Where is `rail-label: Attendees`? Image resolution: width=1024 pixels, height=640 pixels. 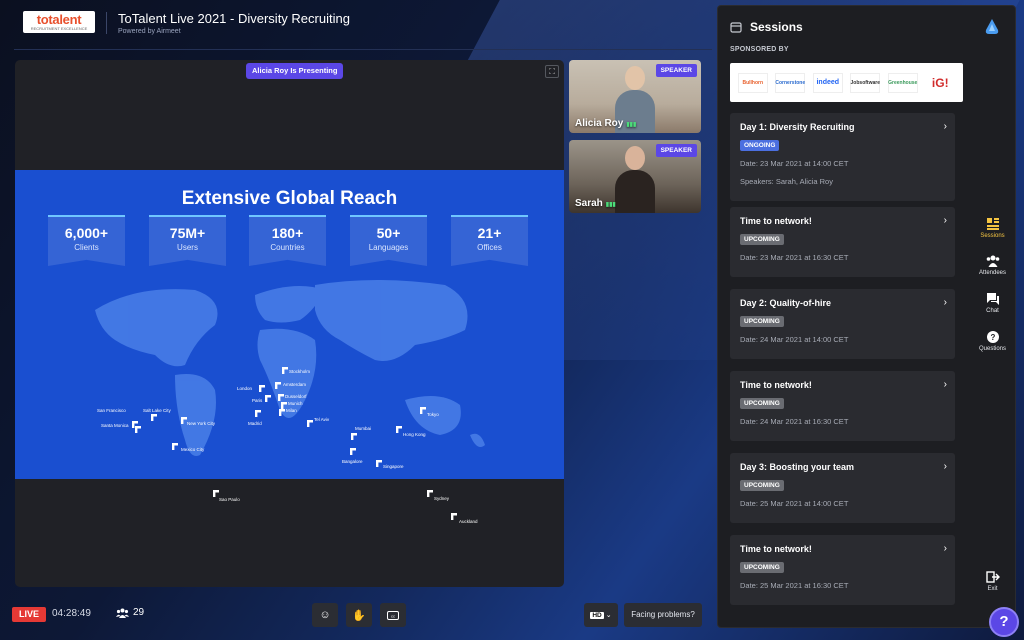 rail-label: Attendees is located at coordinates (992, 273).